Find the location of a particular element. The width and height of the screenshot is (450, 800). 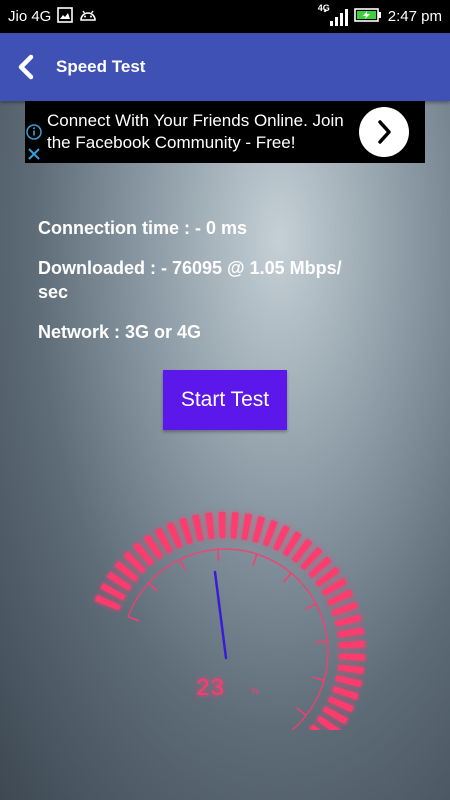

chevron-left-icon is located at coordinates (26, 67).